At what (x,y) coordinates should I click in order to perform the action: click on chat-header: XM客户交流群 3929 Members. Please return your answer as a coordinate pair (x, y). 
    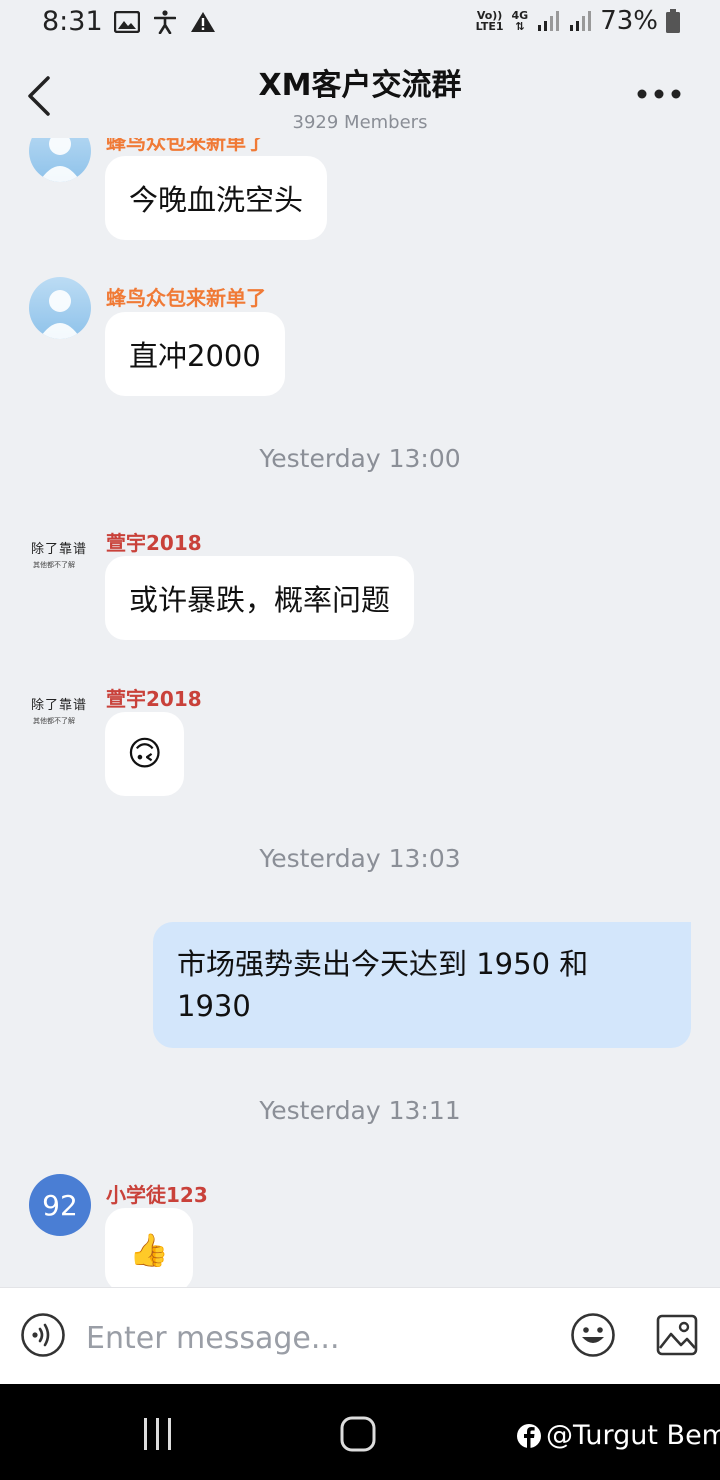
    Looking at the image, I should click on (360, 93).